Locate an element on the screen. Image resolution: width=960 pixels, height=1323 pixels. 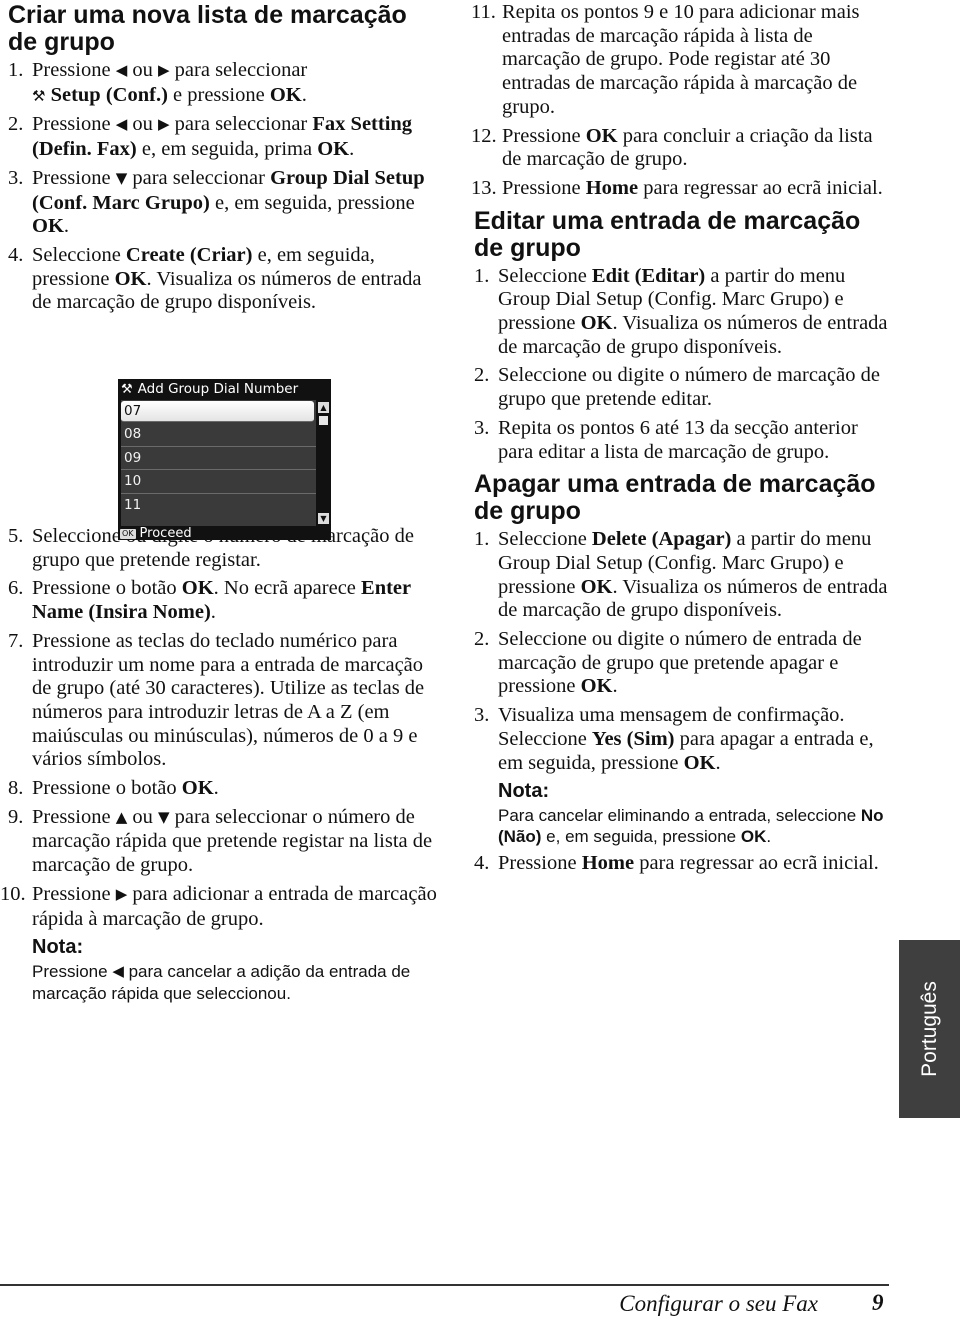
lcd-list-item: 11 is located at coordinates (218, 505).